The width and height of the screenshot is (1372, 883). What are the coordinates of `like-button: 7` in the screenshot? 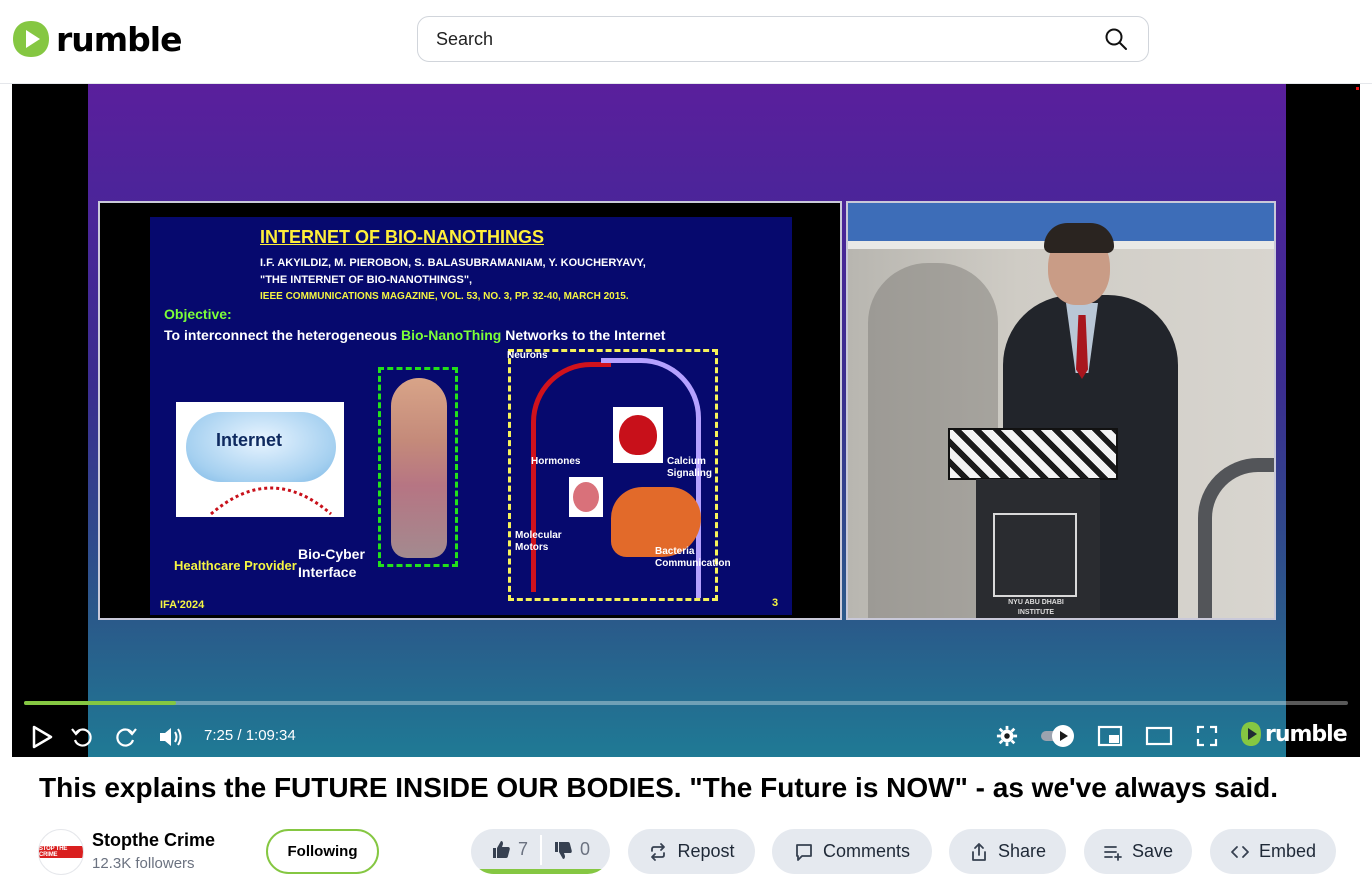 It's located at (509, 849).